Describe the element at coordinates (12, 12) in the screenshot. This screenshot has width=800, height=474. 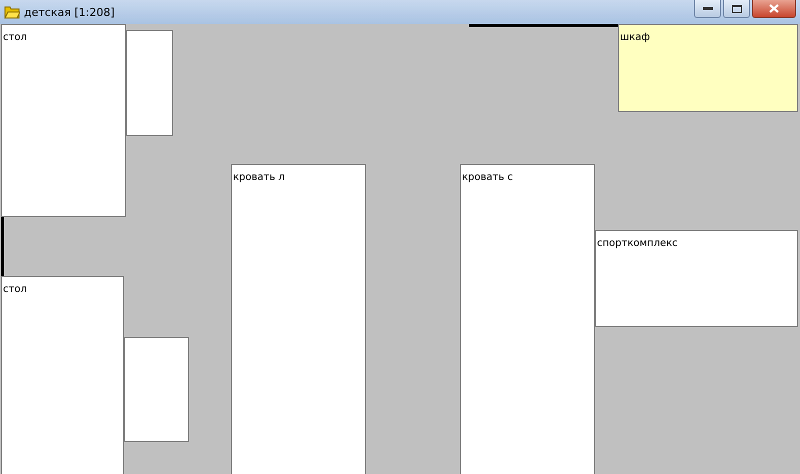
I see `folder-icon` at that location.